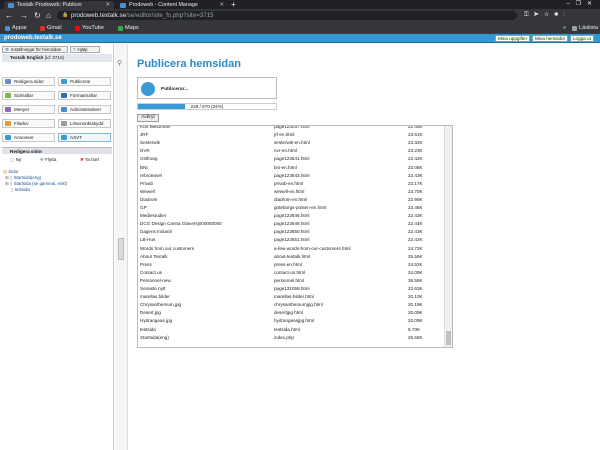 The height and width of the screenshot is (450, 600). Describe the element at coordinates (582, 38) in the screenshot. I see `logout-button: Logga ut` at that location.